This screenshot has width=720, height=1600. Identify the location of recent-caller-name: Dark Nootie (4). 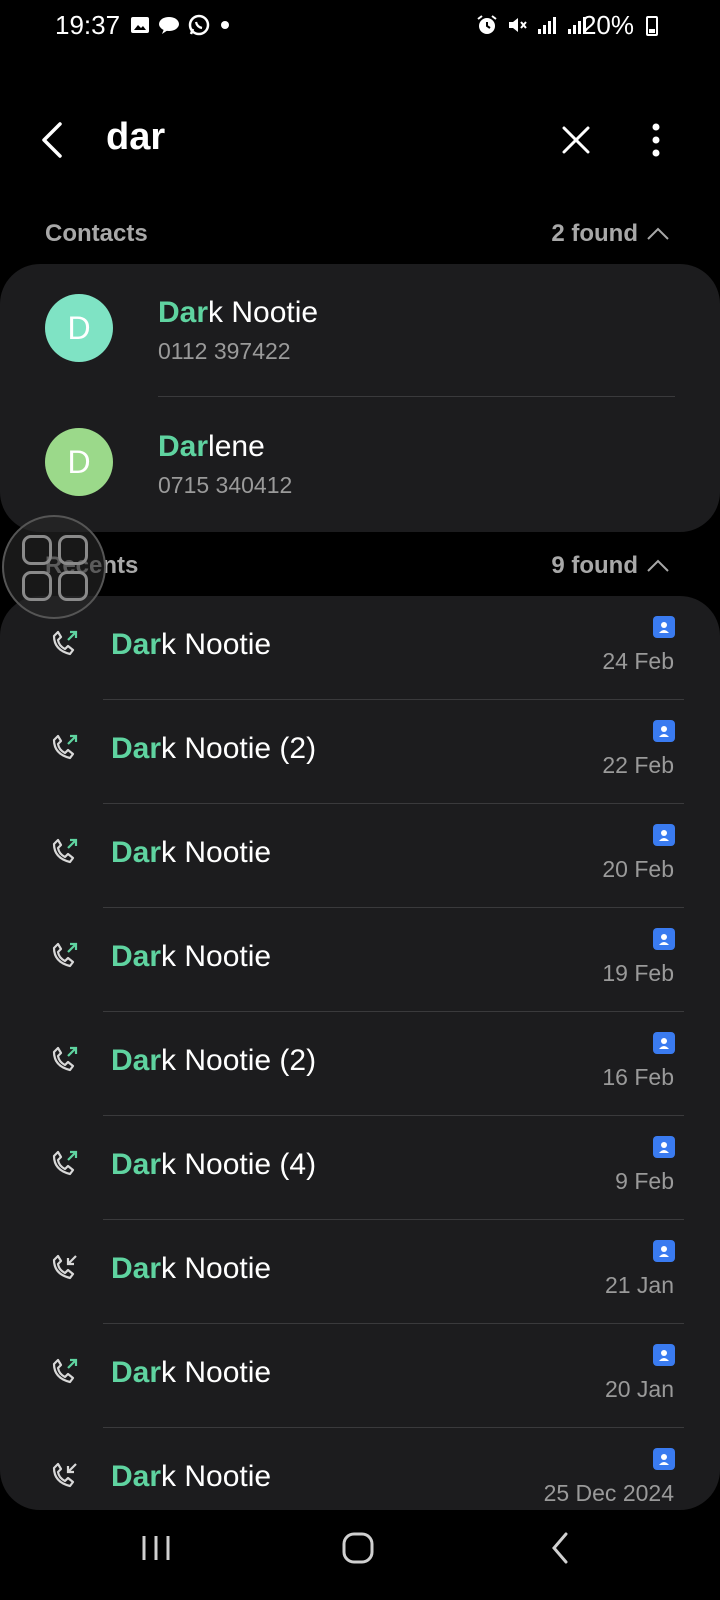
(214, 1164).